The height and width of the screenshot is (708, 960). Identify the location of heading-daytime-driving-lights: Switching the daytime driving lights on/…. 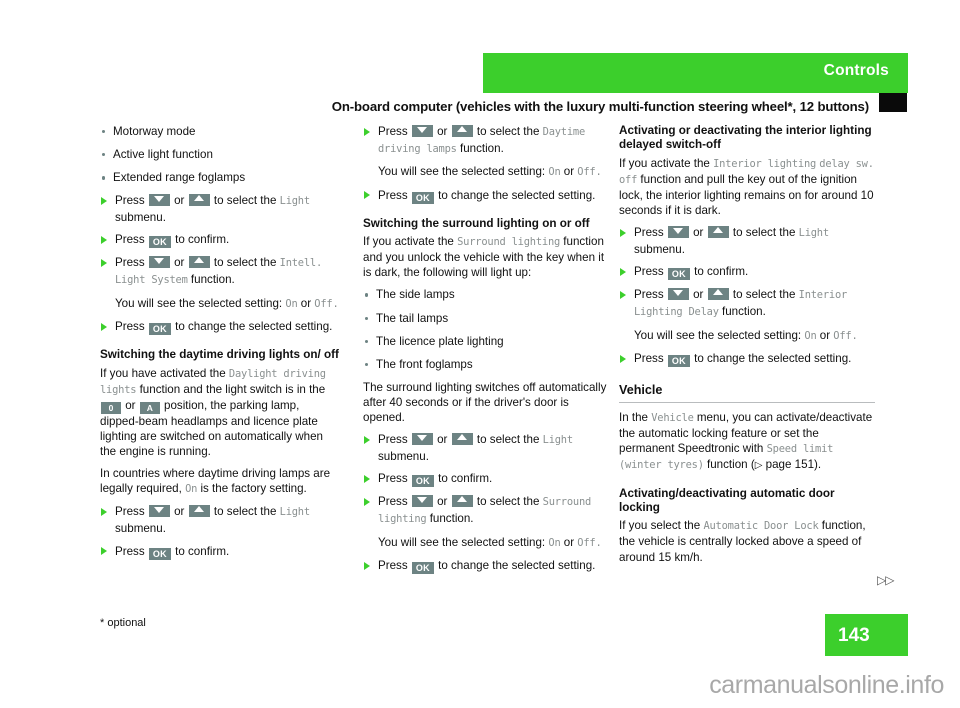
(219, 355).